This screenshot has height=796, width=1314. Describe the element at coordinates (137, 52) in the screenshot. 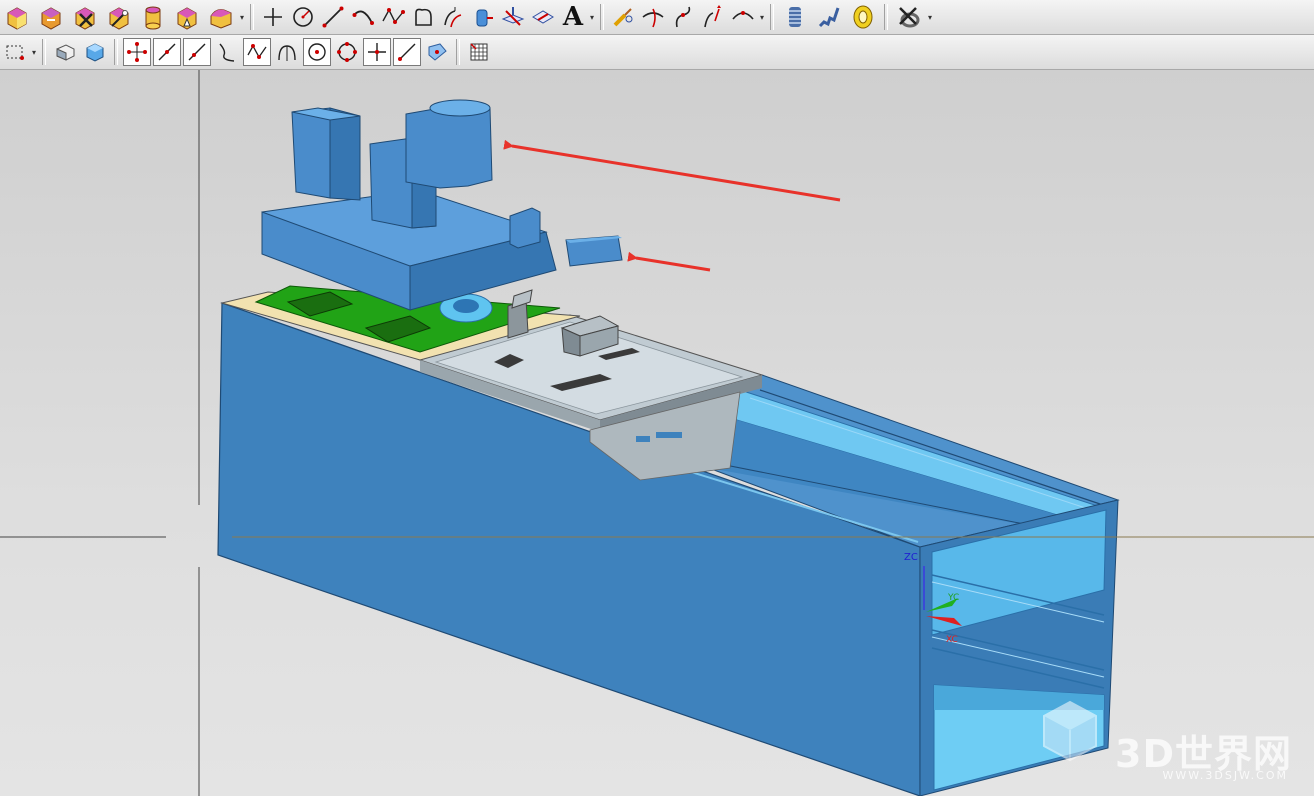

I see `snap-control-points-icon` at that location.